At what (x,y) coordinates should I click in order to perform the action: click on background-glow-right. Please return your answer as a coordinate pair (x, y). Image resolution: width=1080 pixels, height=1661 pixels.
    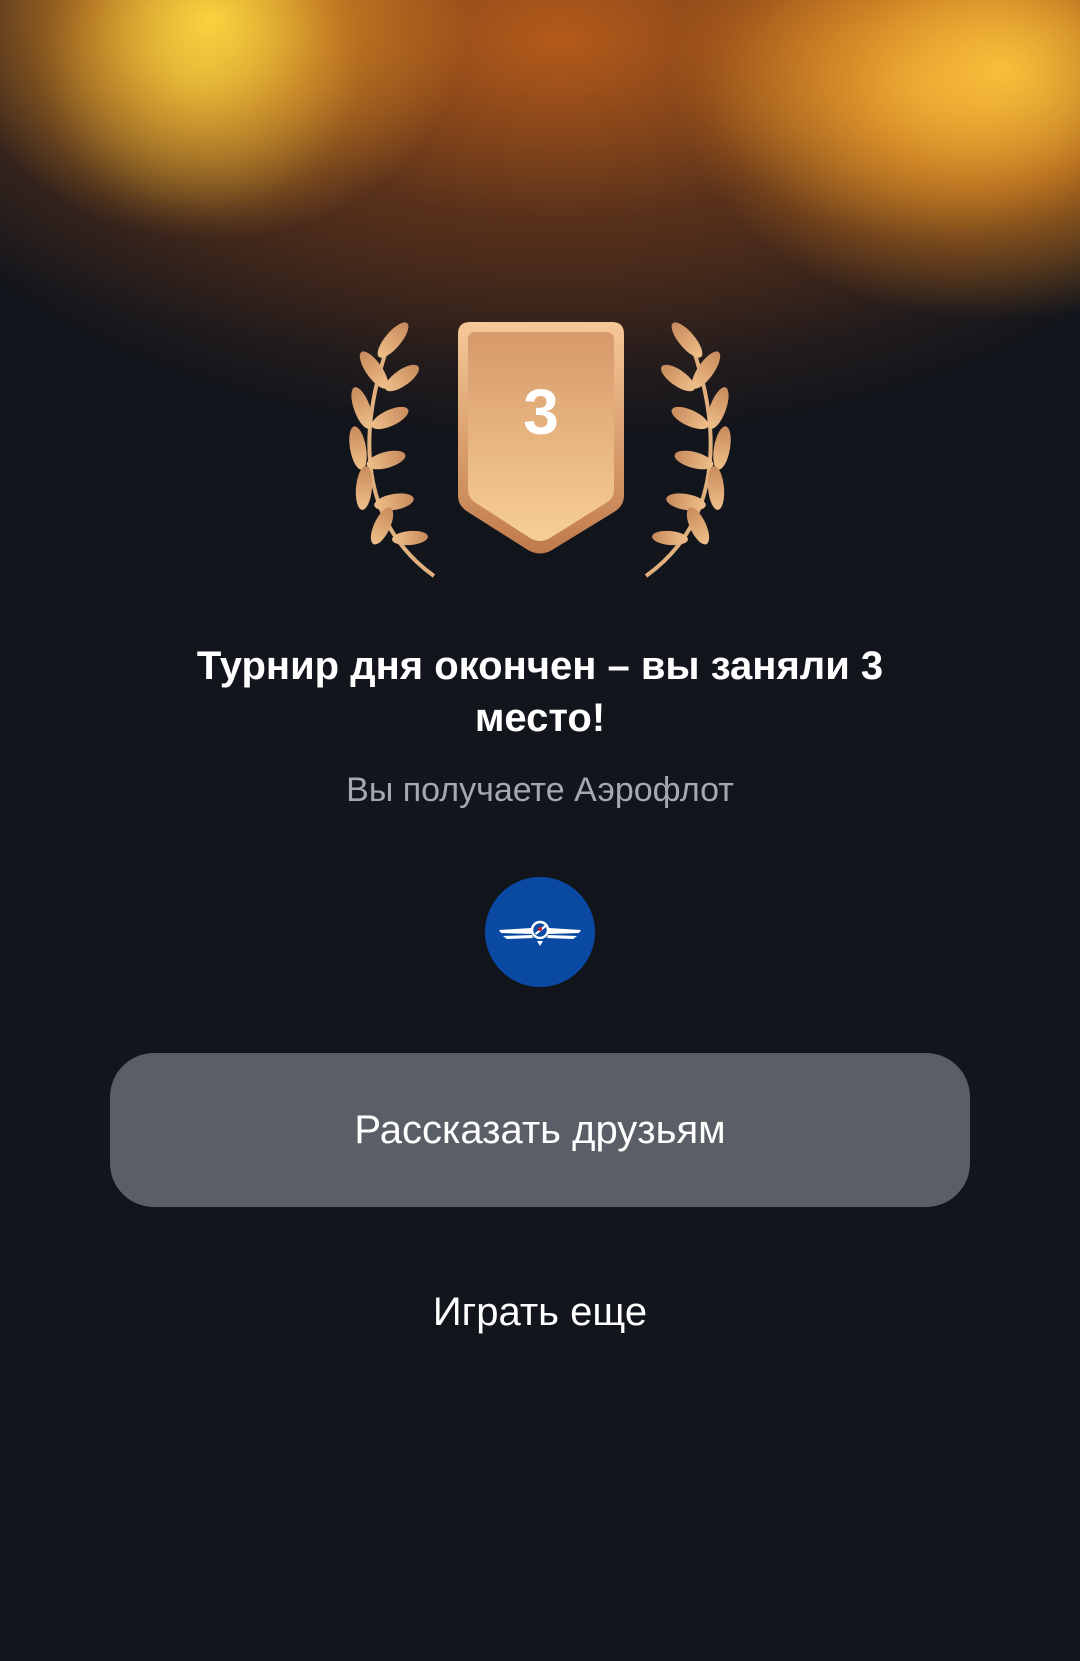
    Looking at the image, I should click on (890, 120).